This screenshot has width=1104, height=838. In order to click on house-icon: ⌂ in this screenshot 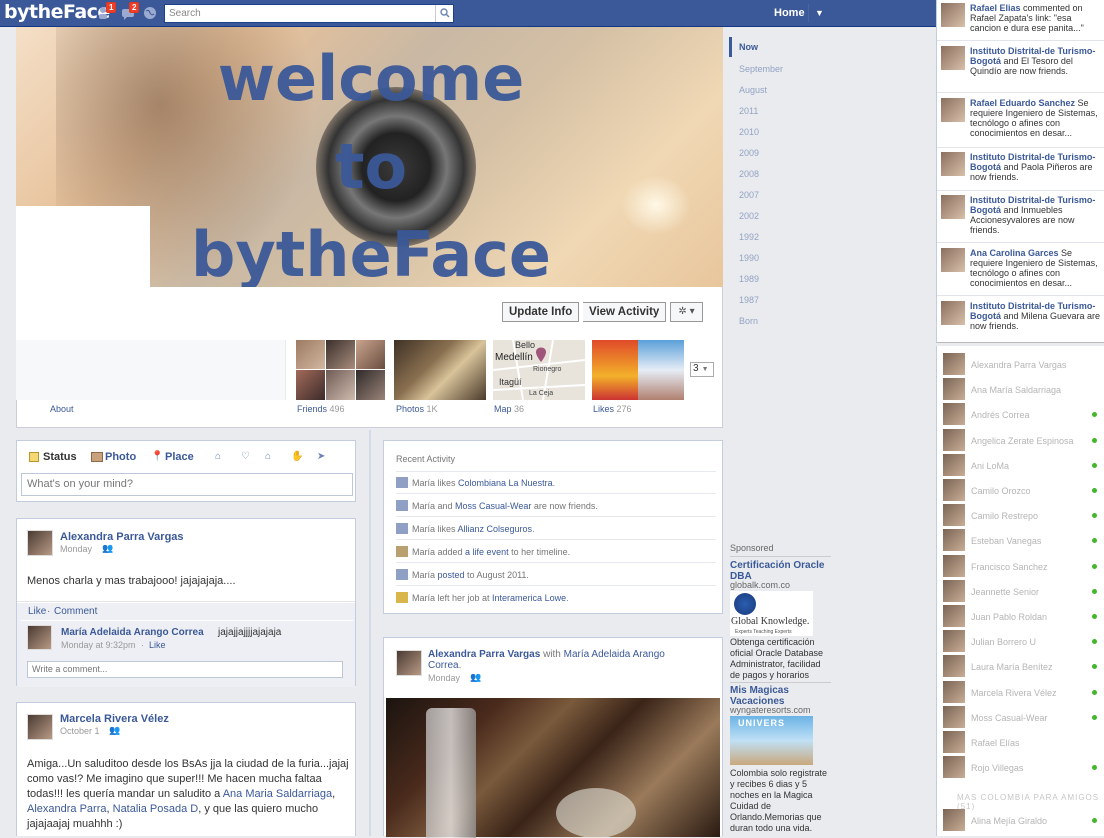, I will do `click(268, 456)`.